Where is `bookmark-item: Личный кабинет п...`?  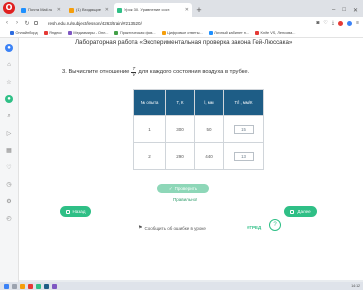
bookmark-item: Личный кабинет п... is located at coordinates (228, 33).